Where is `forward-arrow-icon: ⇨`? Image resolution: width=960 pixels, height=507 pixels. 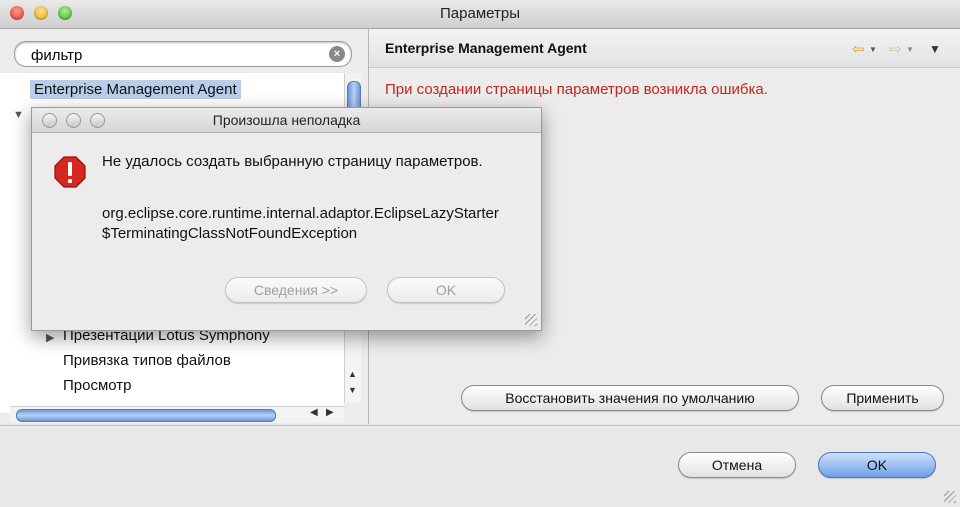
forward-arrow-icon: ⇨ is located at coordinates (895, 49).